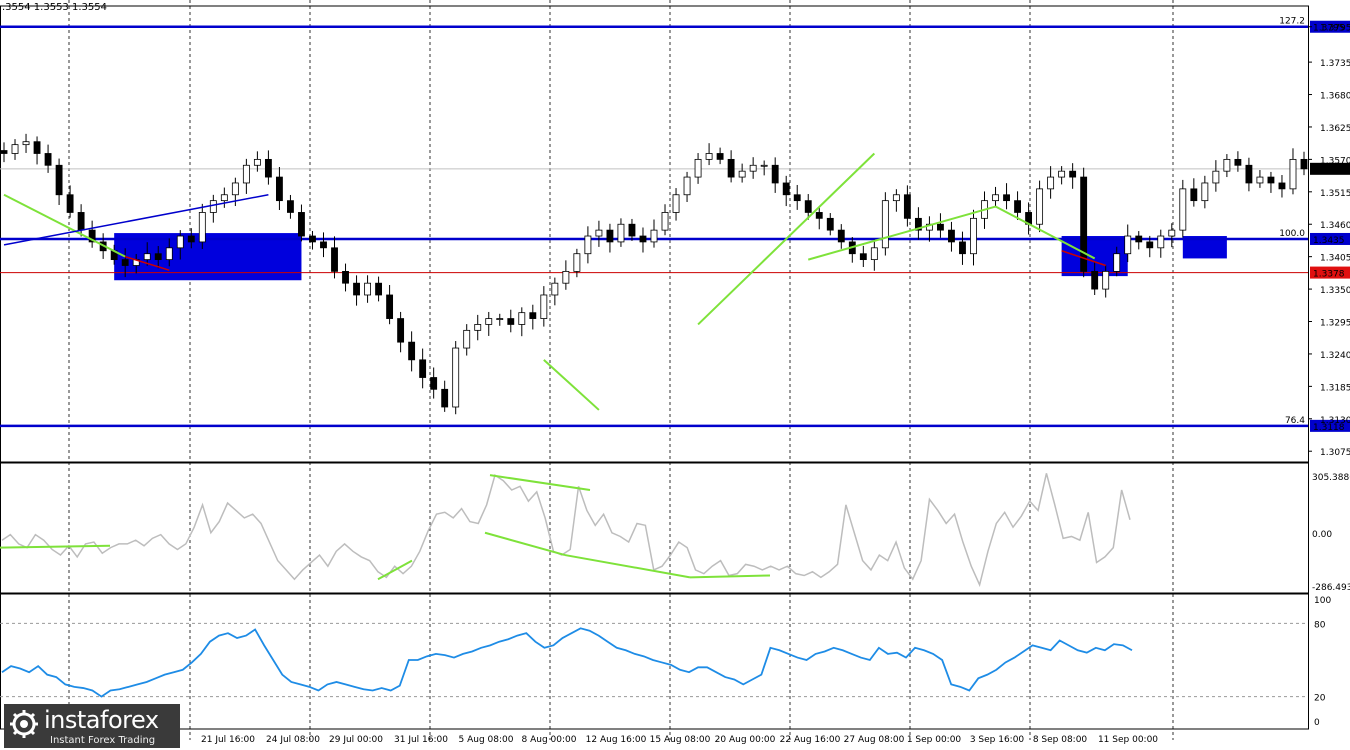  What do you see at coordinates (1292, 22) in the screenshot?
I see `fib-level-percent: 127.2` at bounding box center [1292, 22].